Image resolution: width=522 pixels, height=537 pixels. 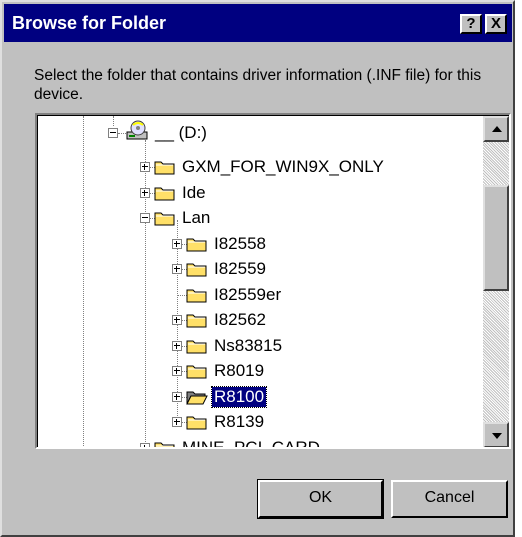 I want to click on arrow-up-icon, so click(x=497, y=129).